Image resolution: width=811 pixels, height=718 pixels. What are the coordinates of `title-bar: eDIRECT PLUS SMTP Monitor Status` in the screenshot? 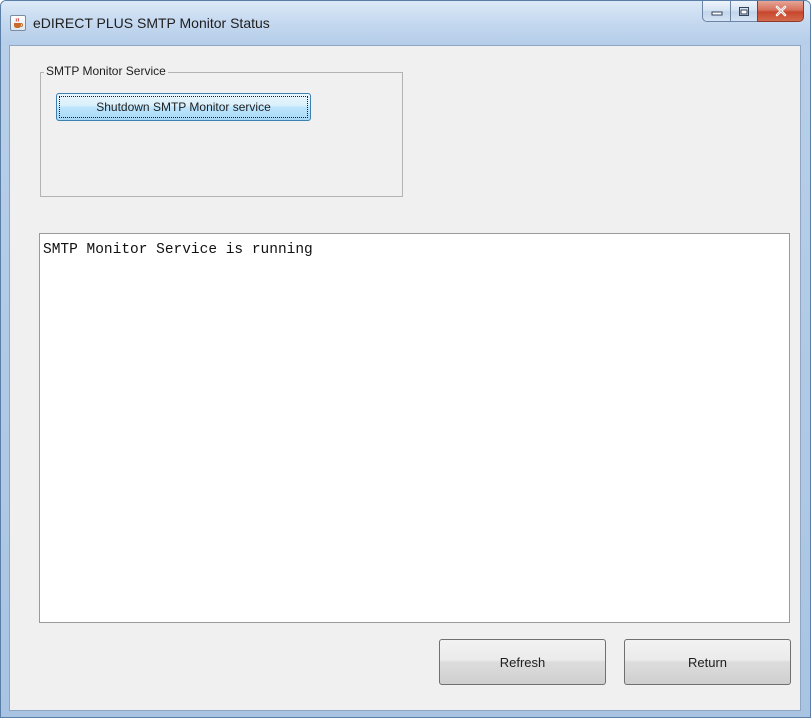 It's located at (405, 23).